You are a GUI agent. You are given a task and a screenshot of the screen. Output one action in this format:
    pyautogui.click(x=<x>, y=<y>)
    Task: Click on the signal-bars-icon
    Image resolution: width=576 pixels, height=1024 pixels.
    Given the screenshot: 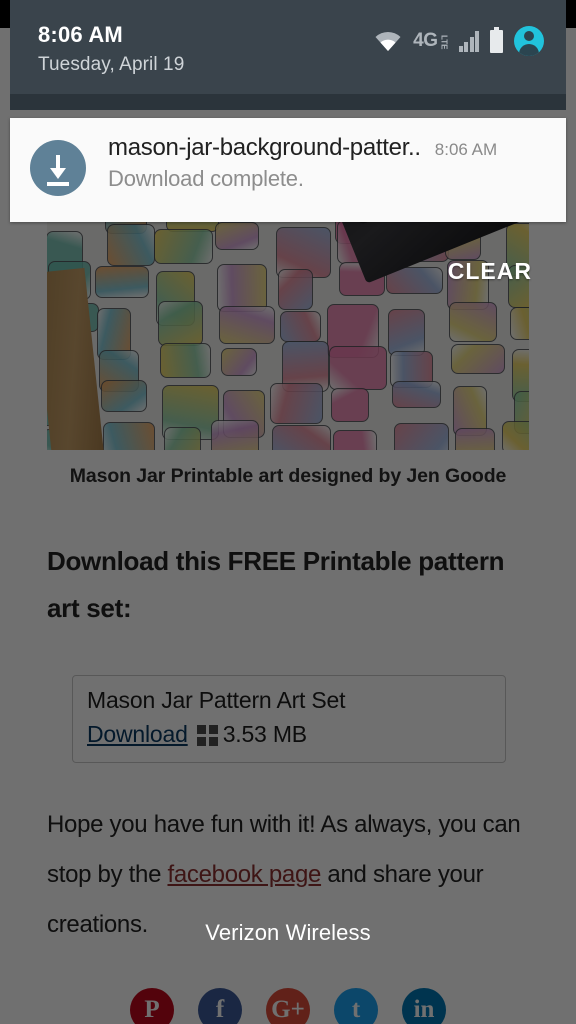 What is the action you would take?
    pyautogui.click(x=468, y=41)
    